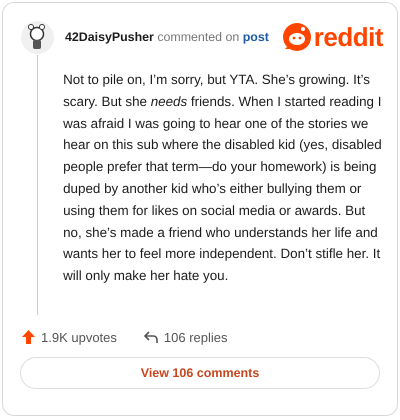 The height and width of the screenshot is (420, 400). I want to click on view-comments-button: View 106 comments, so click(200, 373).